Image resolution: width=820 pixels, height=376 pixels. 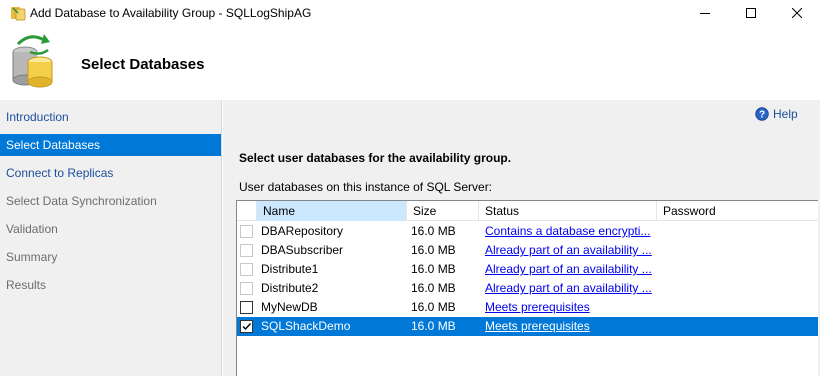 I want to click on database-name: DBARepository, so click(x=302, y=231).